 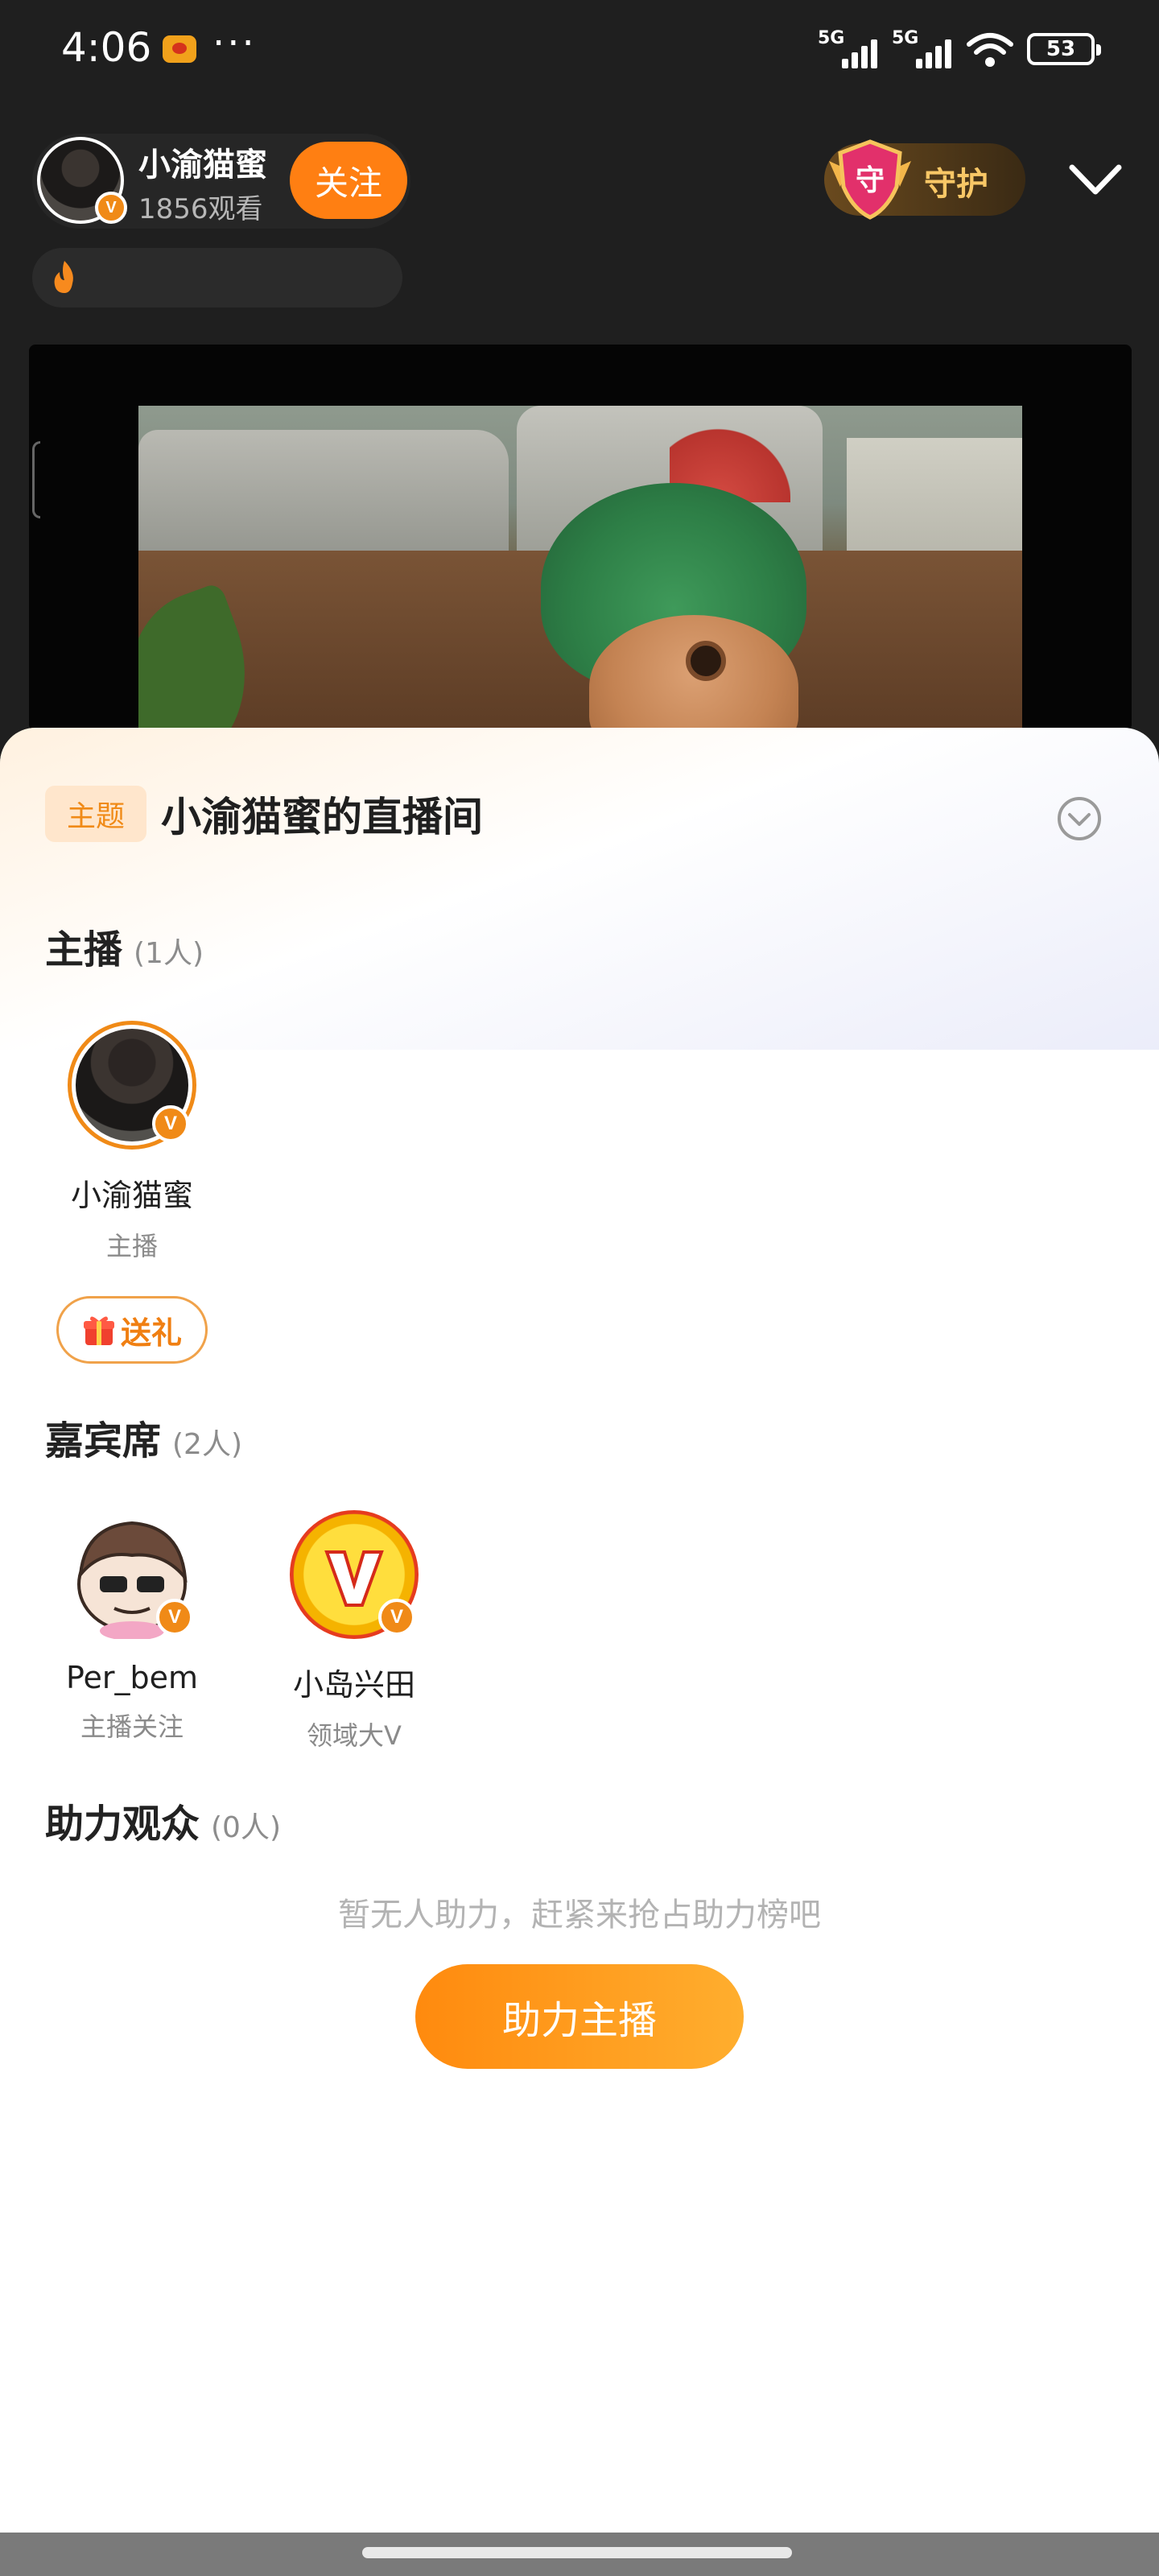 What do you see at coordinates (124, 946) in the screenshot?
I see `anchor-section-header: 主播 (1人)` at bounding box center [124, 946].